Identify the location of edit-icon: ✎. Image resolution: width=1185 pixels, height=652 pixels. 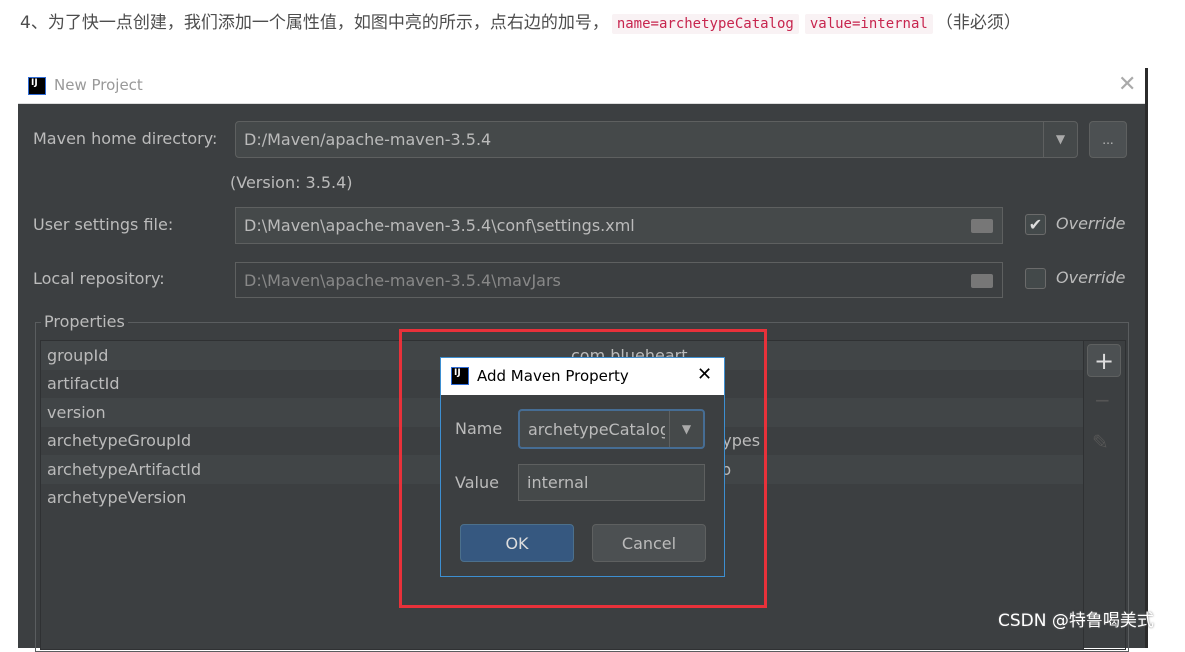
(1100, 442).